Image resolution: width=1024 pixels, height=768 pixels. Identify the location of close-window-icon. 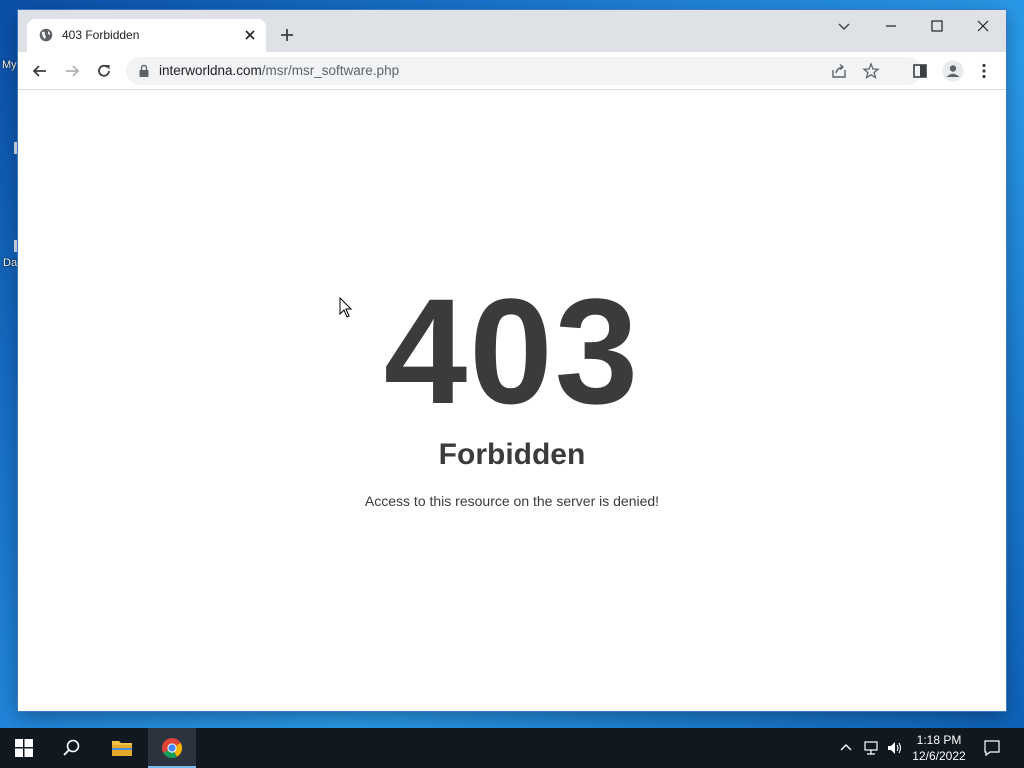
(983, 26).